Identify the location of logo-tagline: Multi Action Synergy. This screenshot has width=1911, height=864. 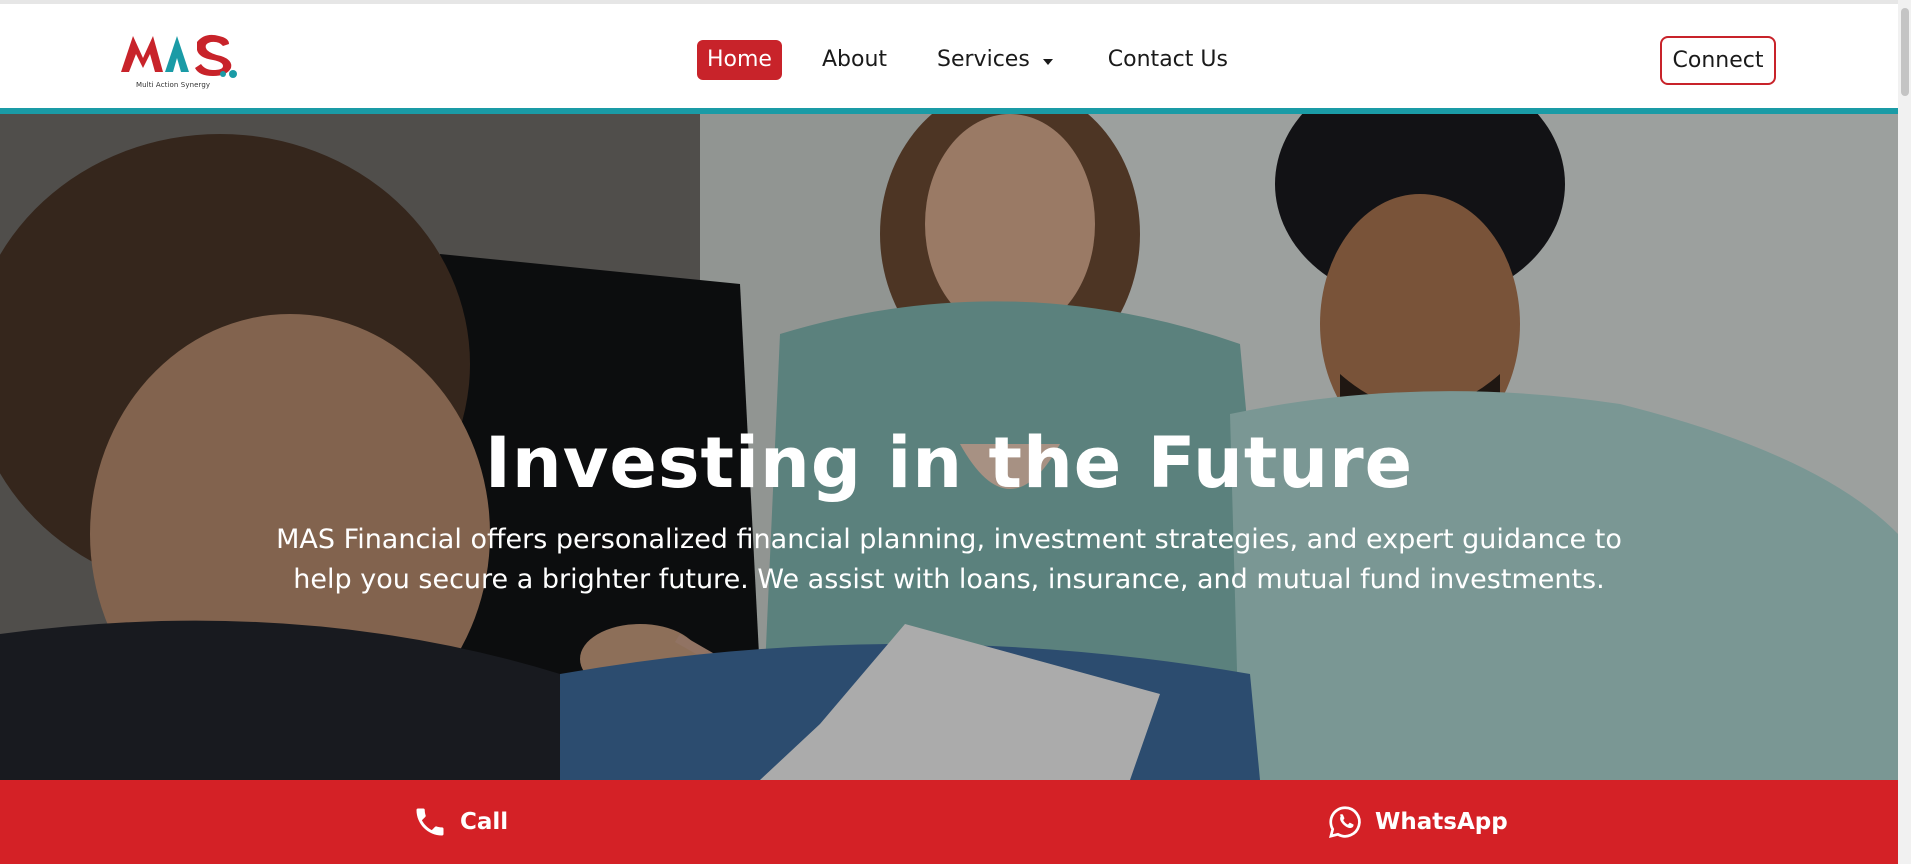
(173, 85).